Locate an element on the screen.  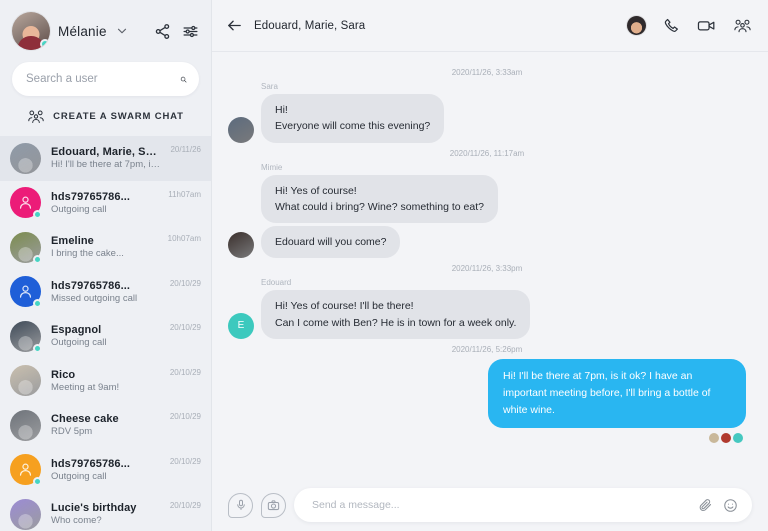
message-timestamp: 2020/11/26, 3:33pm is located at coordinates (487, 269).